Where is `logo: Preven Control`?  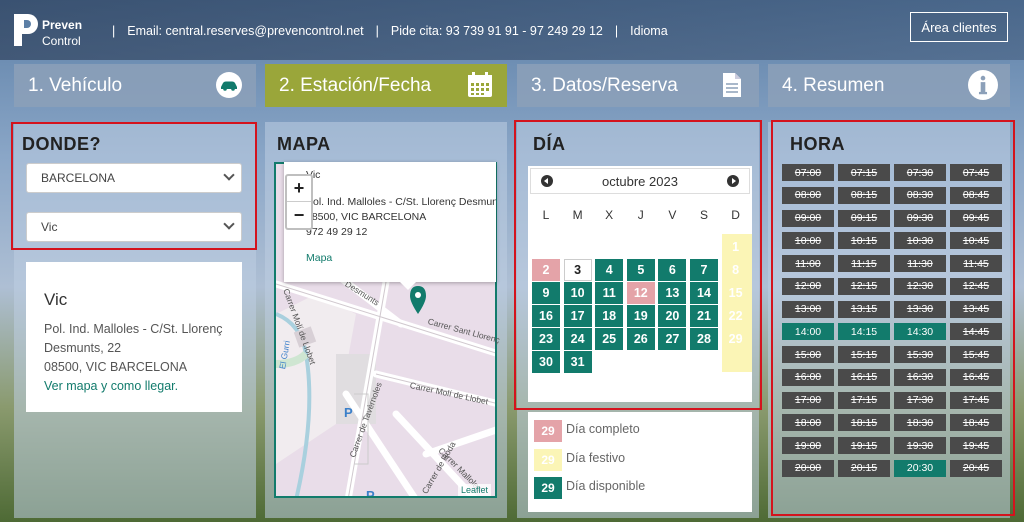
logo: Preven Control is located at coordinates (51, 31).